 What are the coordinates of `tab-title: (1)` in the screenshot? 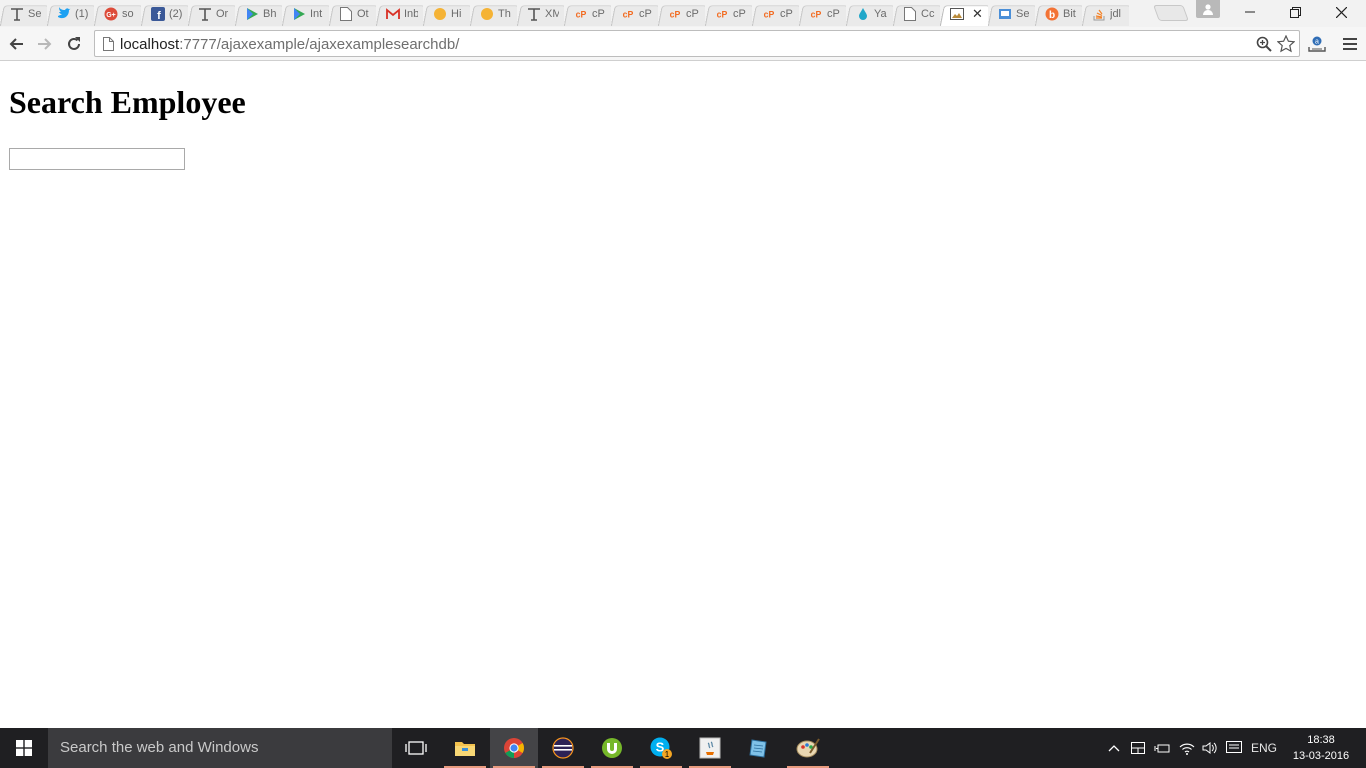 It's located at (82, 14).